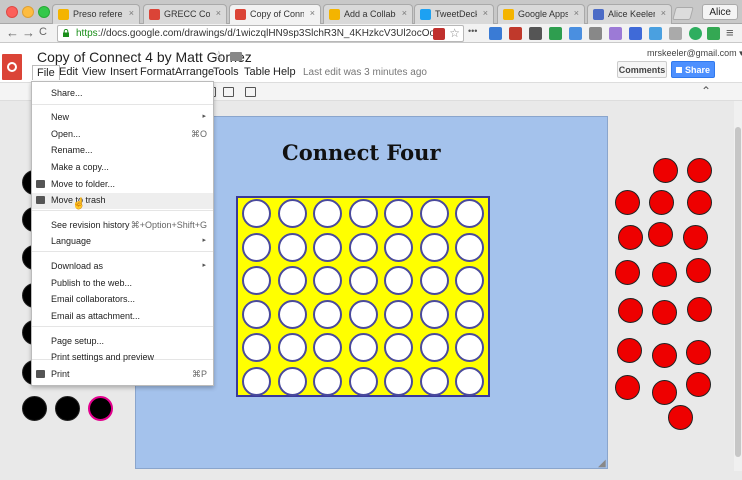  Describe the element at coordinates (96, 14) in the screenshot. I see `browser-tab: Preso reference ×` at that location.